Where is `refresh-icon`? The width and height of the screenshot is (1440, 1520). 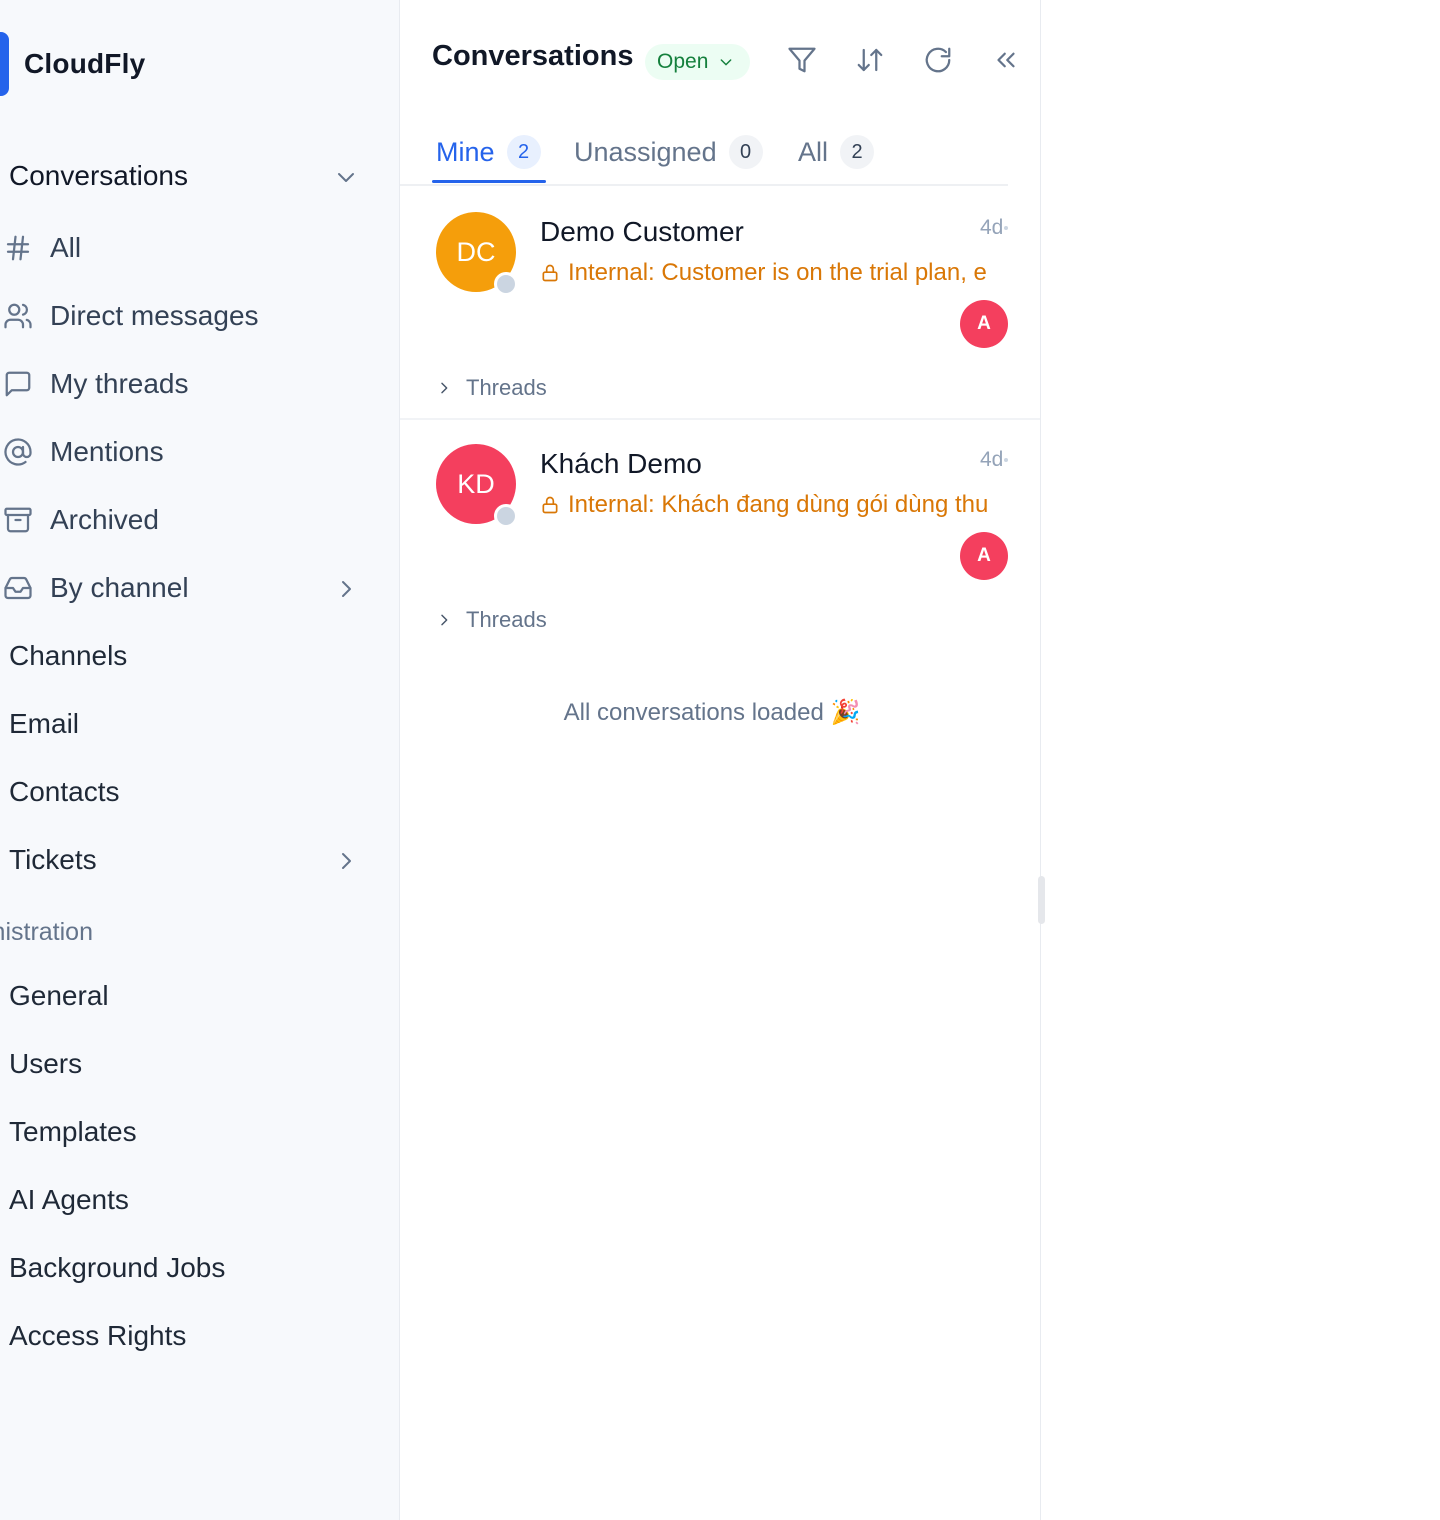
refresh-icon is located at coordinates (938, 60).